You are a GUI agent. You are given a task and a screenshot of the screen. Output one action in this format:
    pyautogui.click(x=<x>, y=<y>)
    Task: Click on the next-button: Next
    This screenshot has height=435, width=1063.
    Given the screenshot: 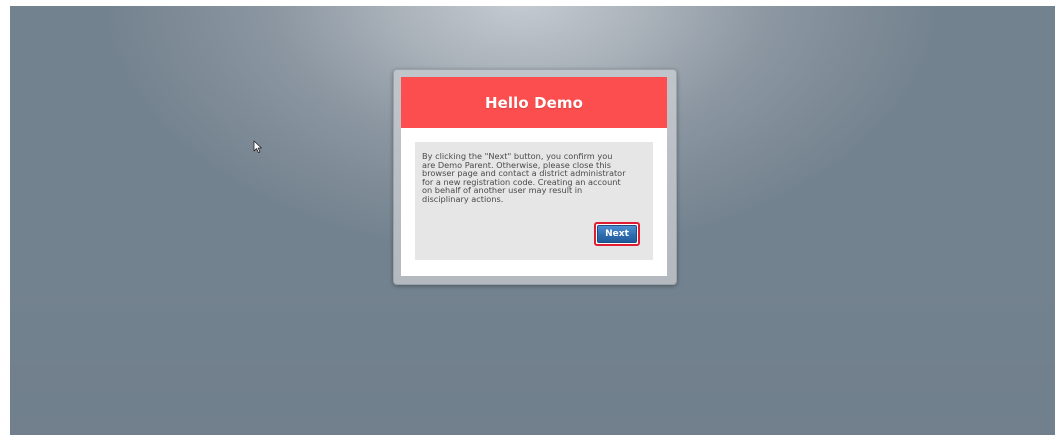 What is the action you would take?
    pyautogui.click(x=617, y=234)
    